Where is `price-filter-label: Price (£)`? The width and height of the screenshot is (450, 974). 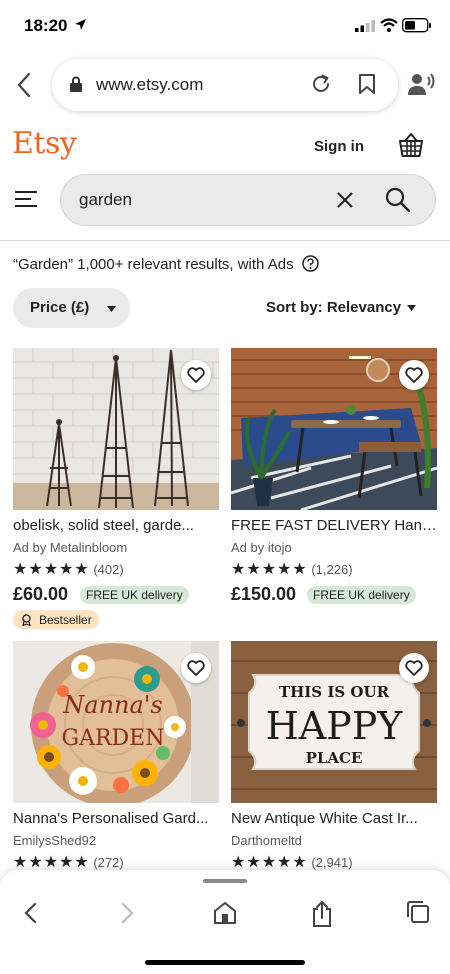 price-filter-label: Price (£) is located at coordinates (60, 307).